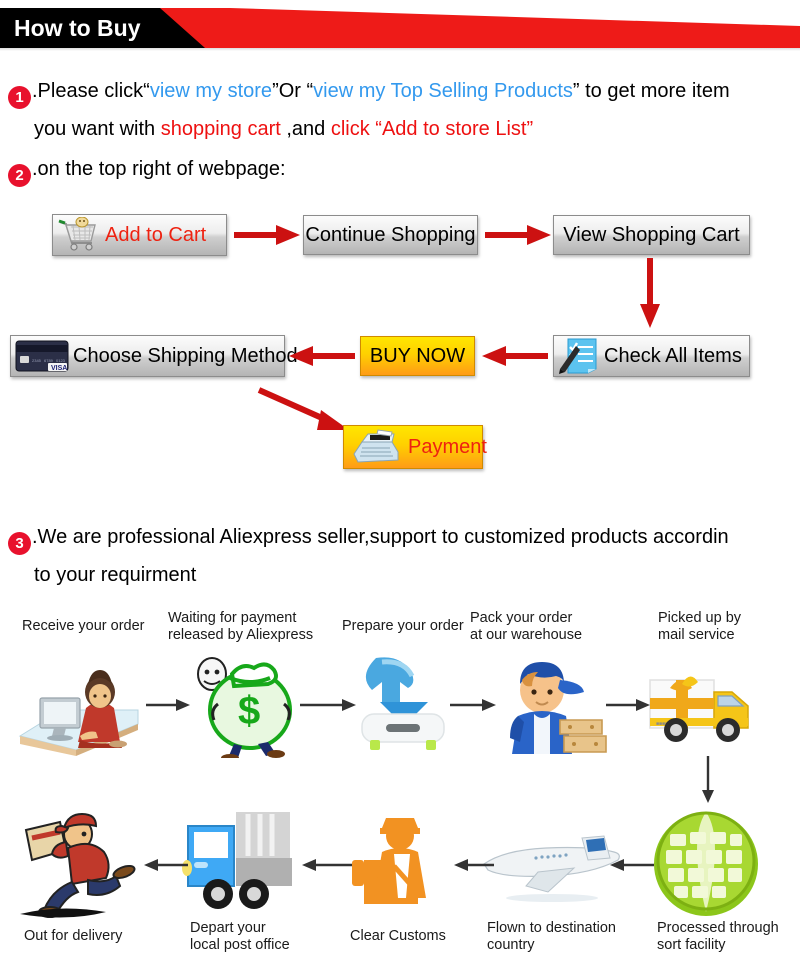 The image size is (800, 975). Describe the element at coordinates (42, 356) in the screenshot. I see `credit-card-icon: 2345 6789 0123 VISA` at that location.